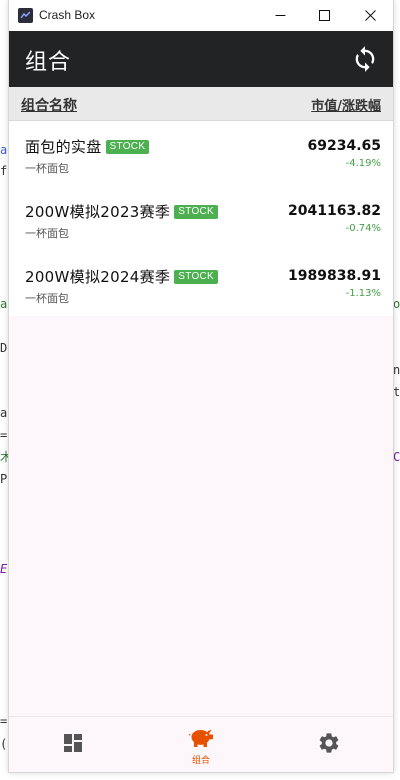  Describe the element at coordinates (4, 171) in the screenshot. I see `background-text-fragment: f` at that location.